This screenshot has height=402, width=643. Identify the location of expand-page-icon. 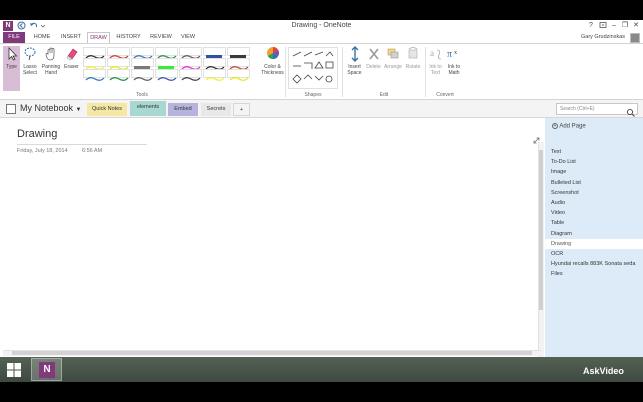
(536, 137).